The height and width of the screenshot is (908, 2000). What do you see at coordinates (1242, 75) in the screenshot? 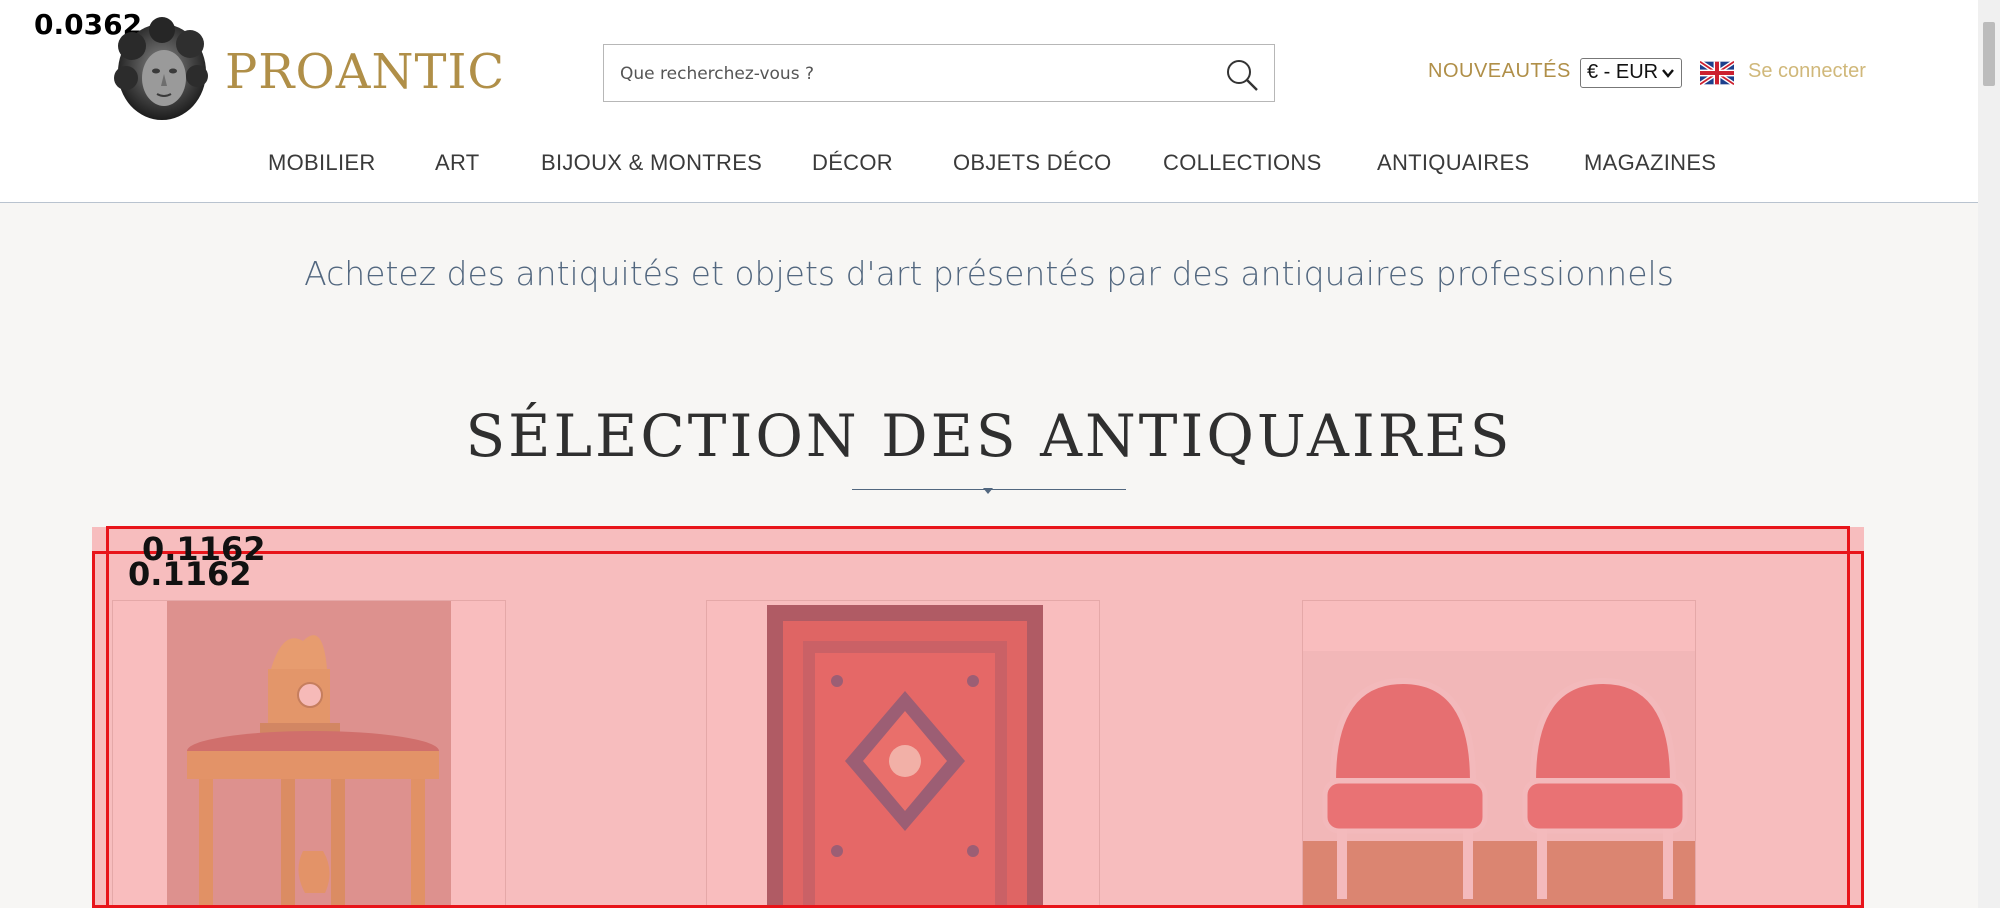
I see `search-icon` at bounding box center [1242, 75].